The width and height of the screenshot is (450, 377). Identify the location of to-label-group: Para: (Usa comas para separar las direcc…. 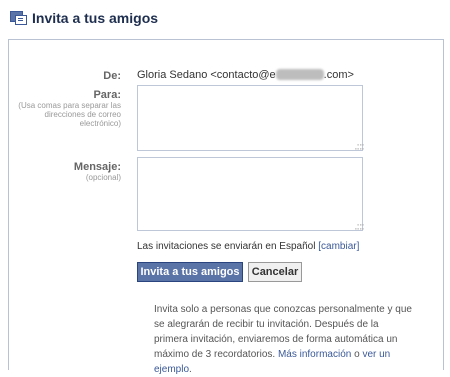
(61, 108).